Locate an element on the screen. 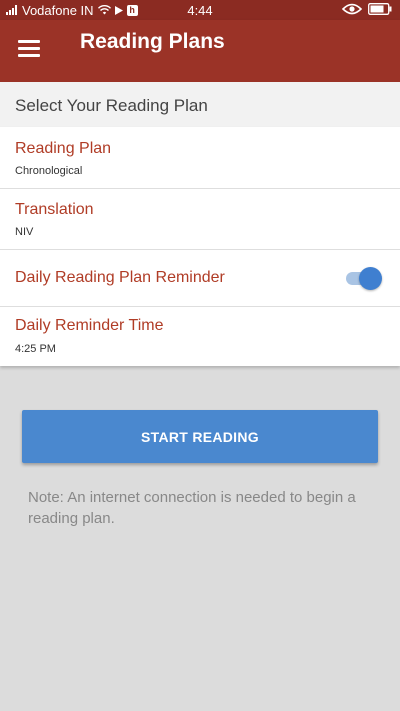 This screenshot has width=400, height=711. reminder-toggle is located at coordinates (363, 278).